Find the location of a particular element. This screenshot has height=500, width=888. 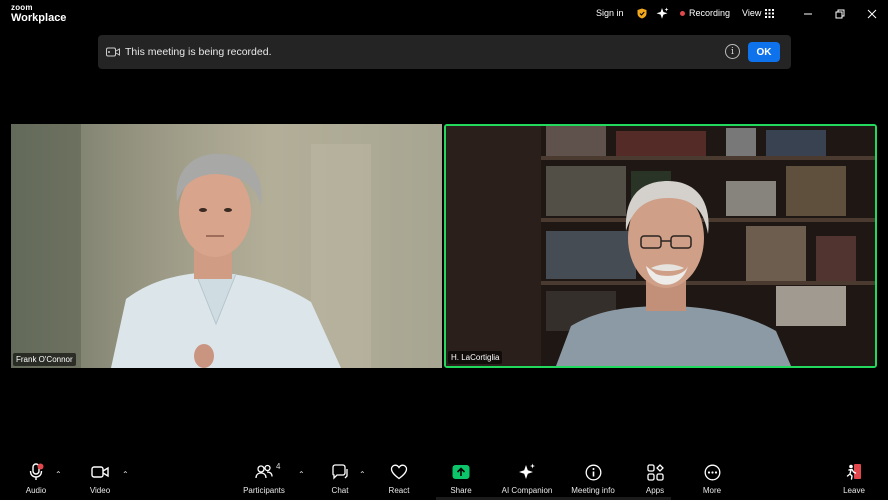

logo-workplace: Workplace is located at coordinates (39, 18).